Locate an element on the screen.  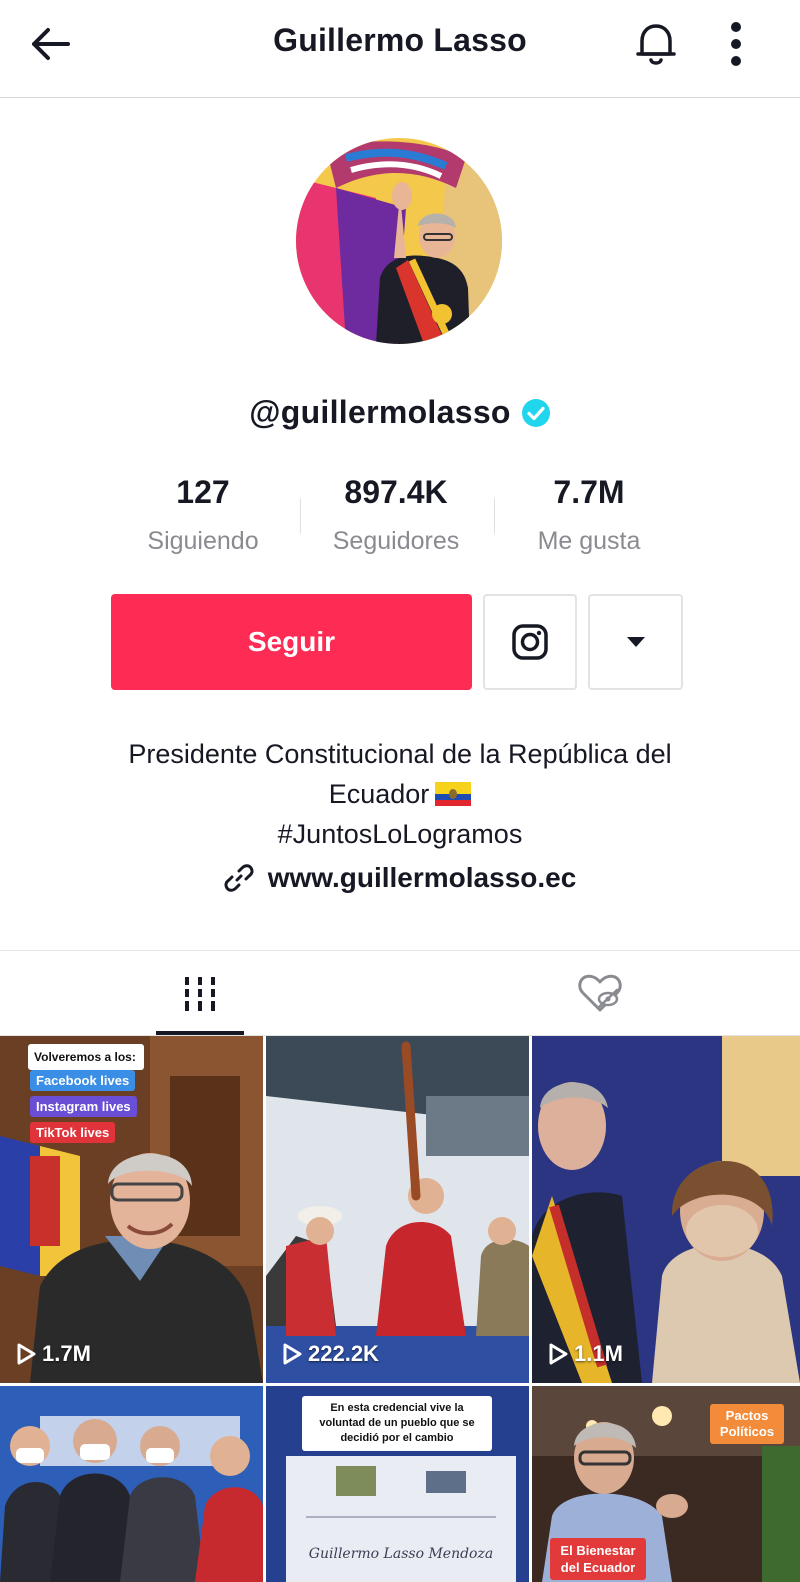
video-grid-icon is located at coordinates (200, 993).